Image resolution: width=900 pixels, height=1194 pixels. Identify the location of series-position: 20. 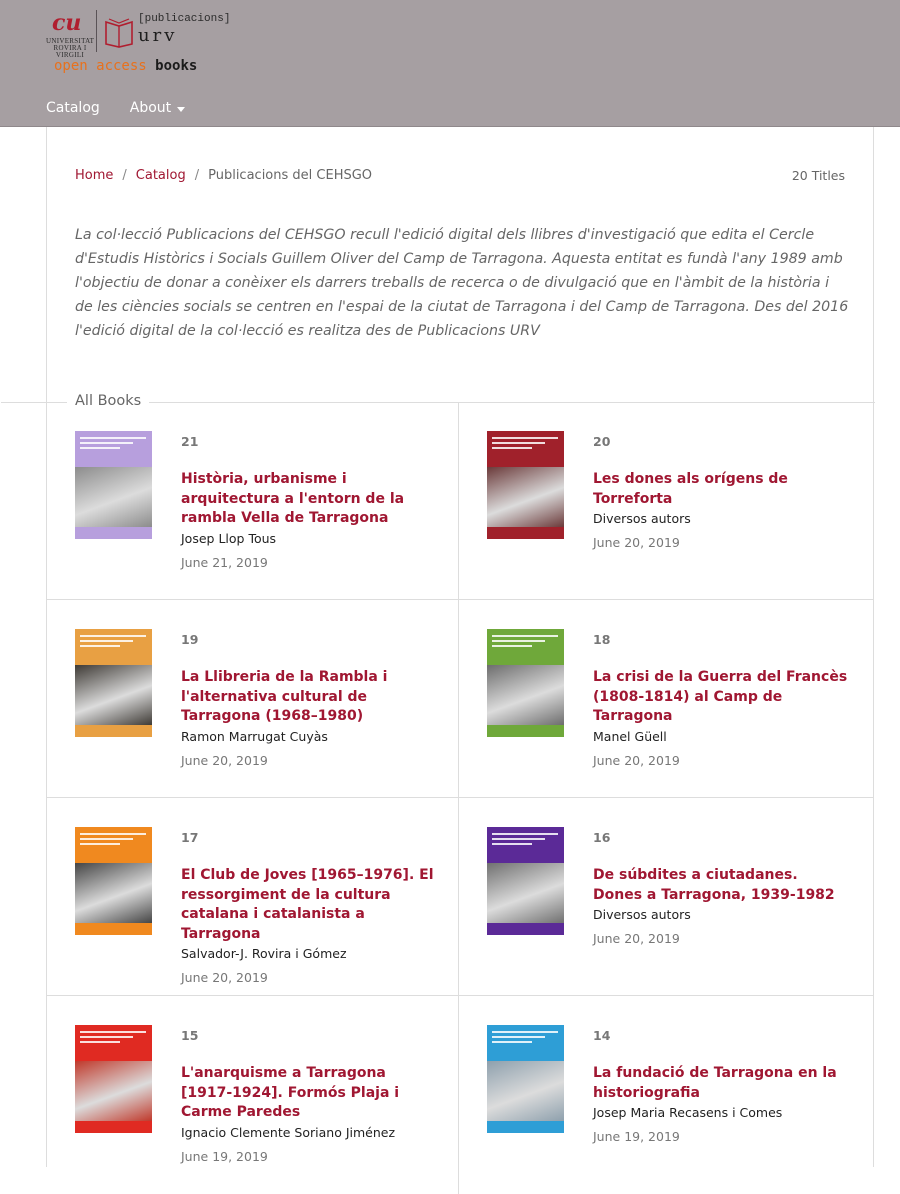
(602, 441).